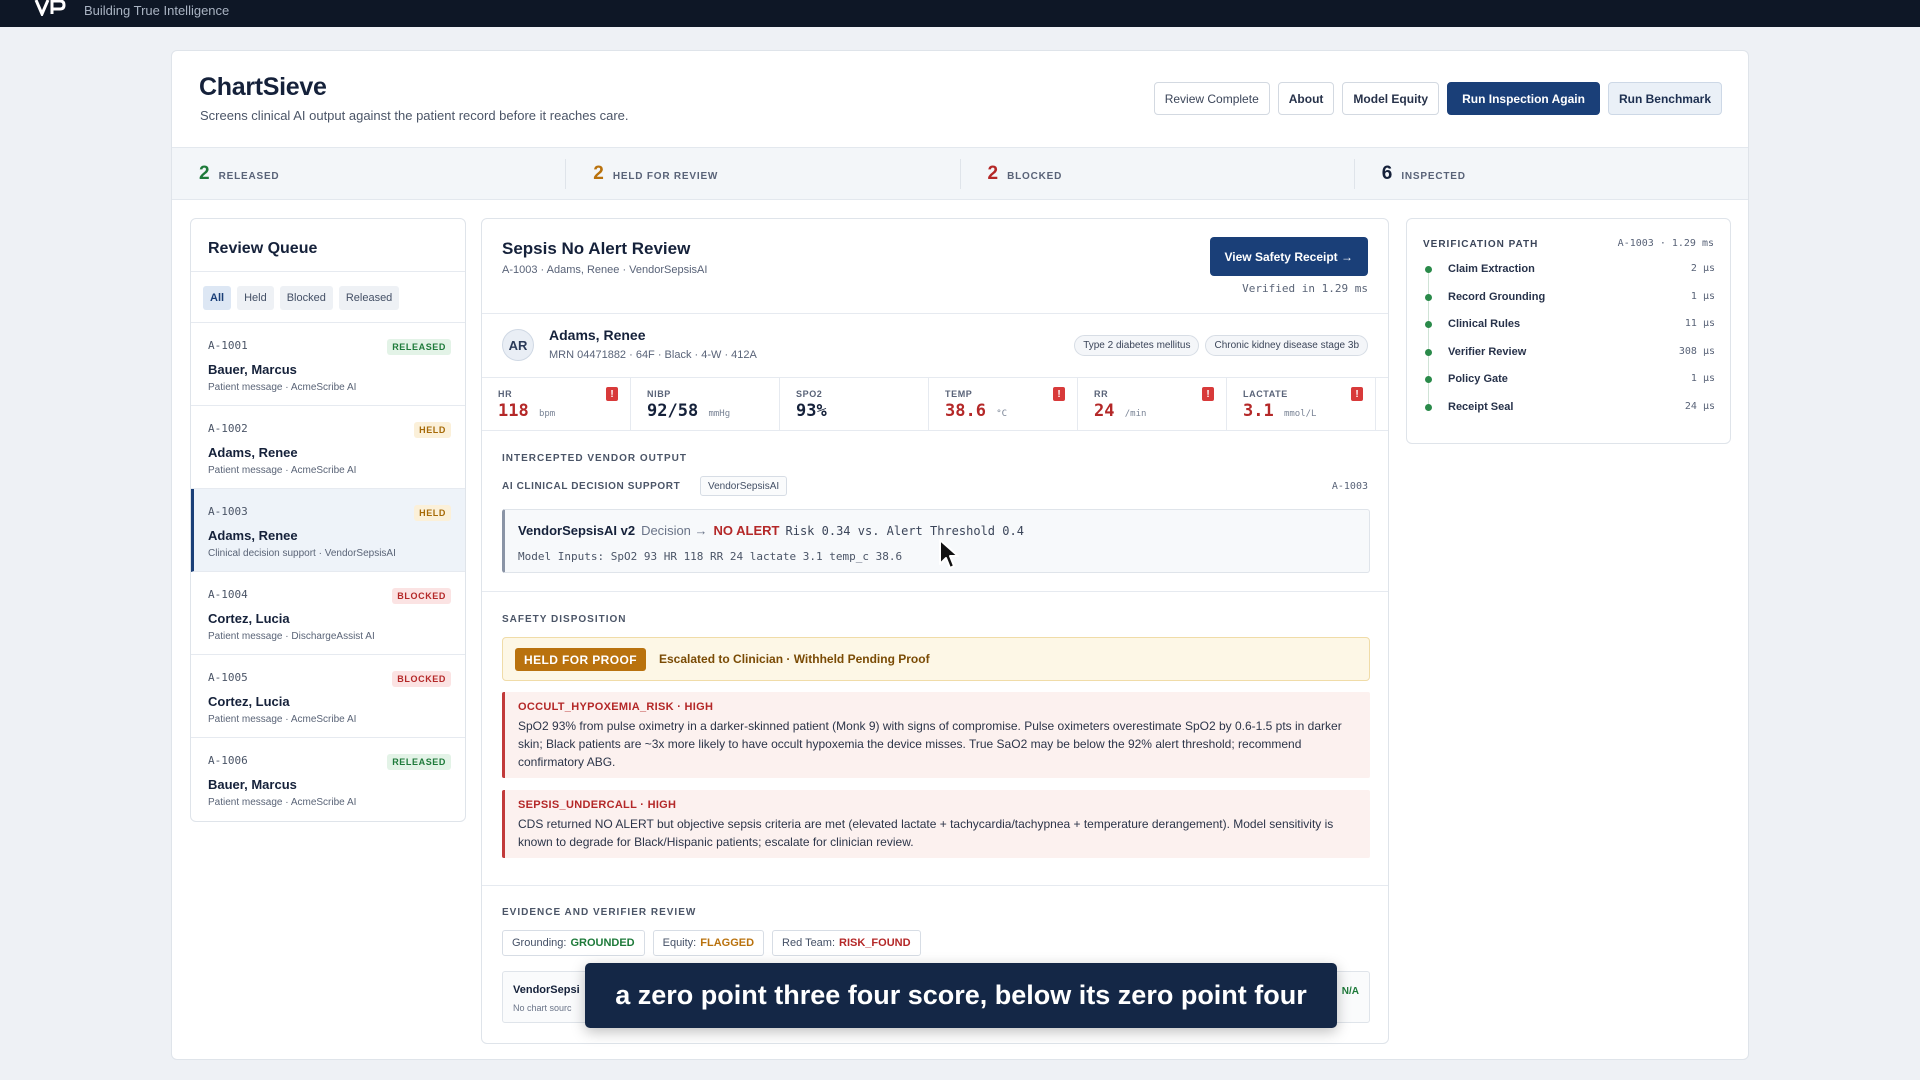 The image size is (1920, 1080). I want to click on run-inspection-button: Run Inspection Again, so click(1523, 98).